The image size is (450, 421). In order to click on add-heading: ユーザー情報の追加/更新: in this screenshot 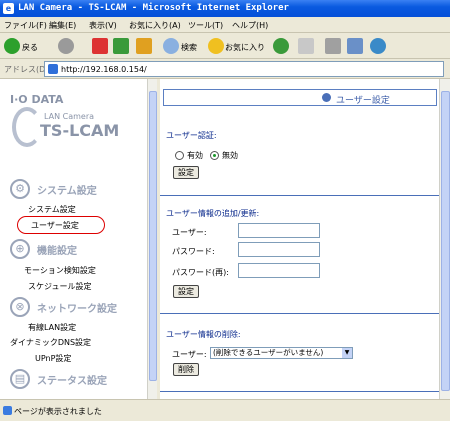, I will do `click(213, 213)`.